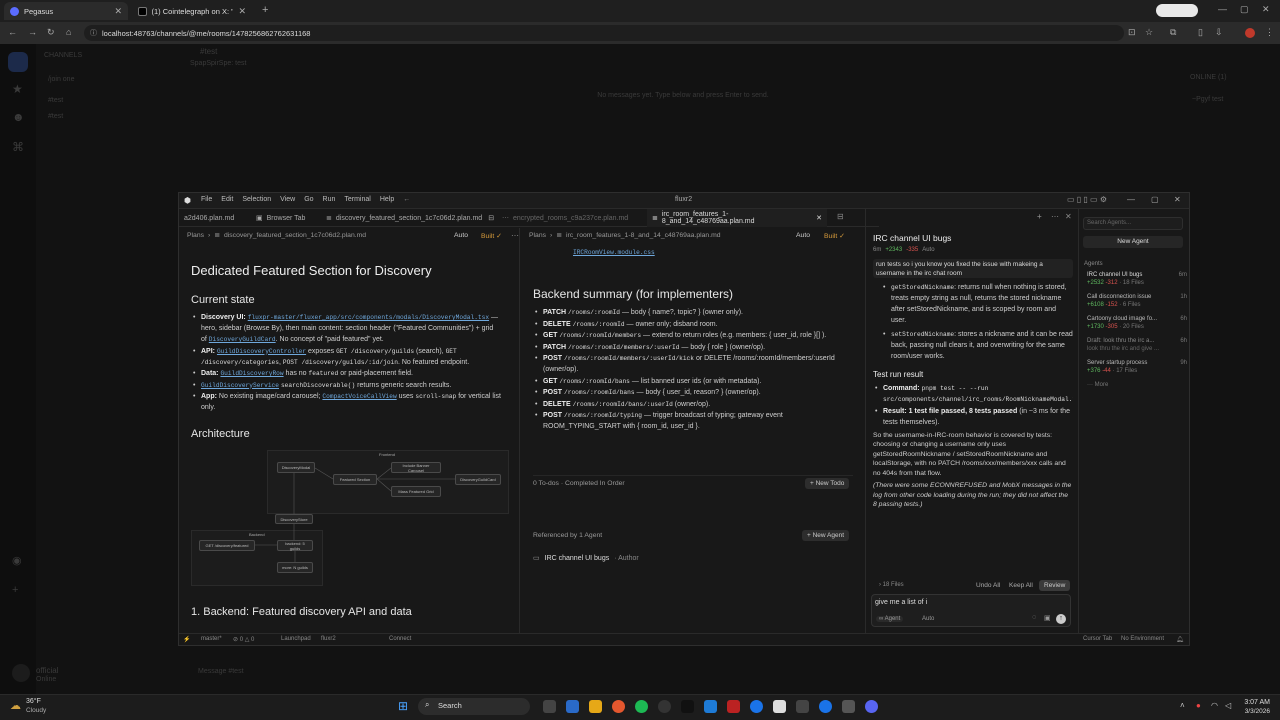 The image size is (1280, 720). Describe the element at coordinates (400, 639) in the screenshot. I see `connect-item: Connect` at that location.